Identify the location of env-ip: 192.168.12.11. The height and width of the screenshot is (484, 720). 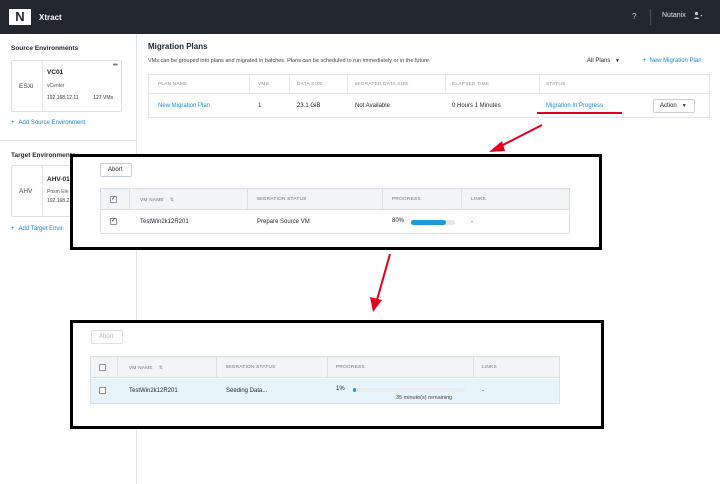
(63, 98).